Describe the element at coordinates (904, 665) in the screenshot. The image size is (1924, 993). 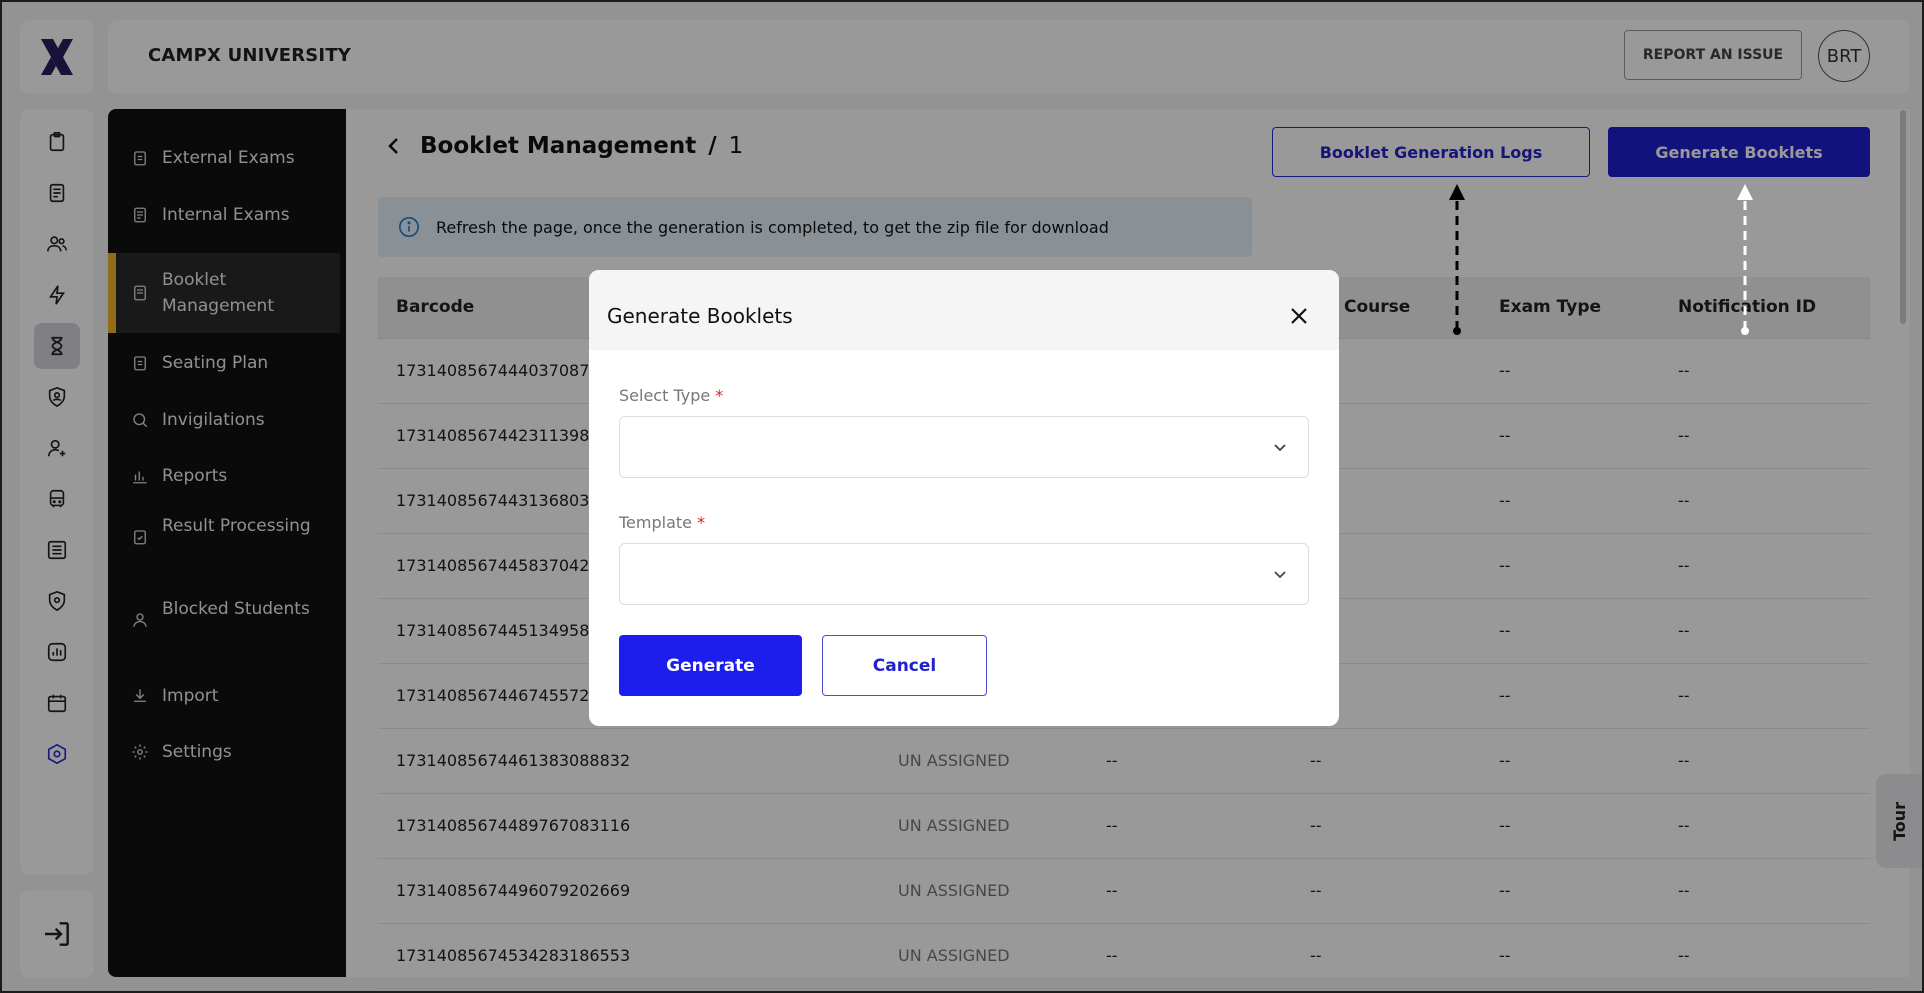
I see `cancel-button: Cancel` at that location.